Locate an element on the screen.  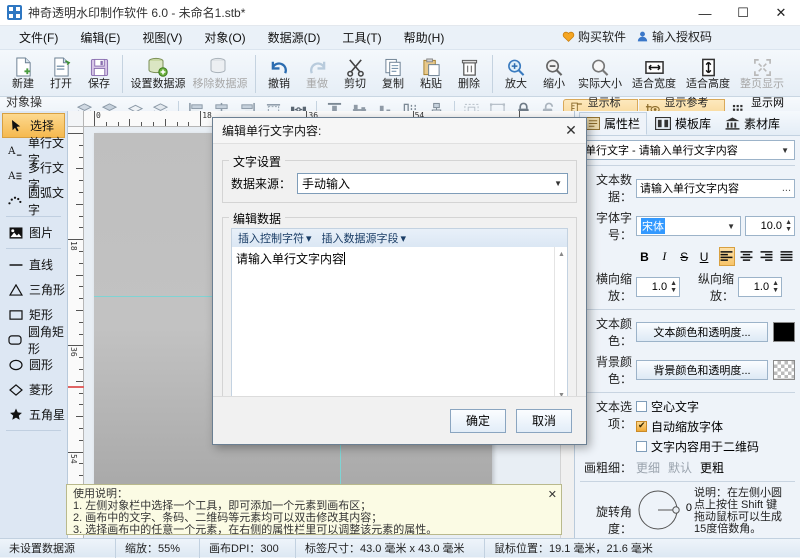
insert-datasource-field-menu: 插入数据源字段 ▾ is located at coordinates (364, 238).